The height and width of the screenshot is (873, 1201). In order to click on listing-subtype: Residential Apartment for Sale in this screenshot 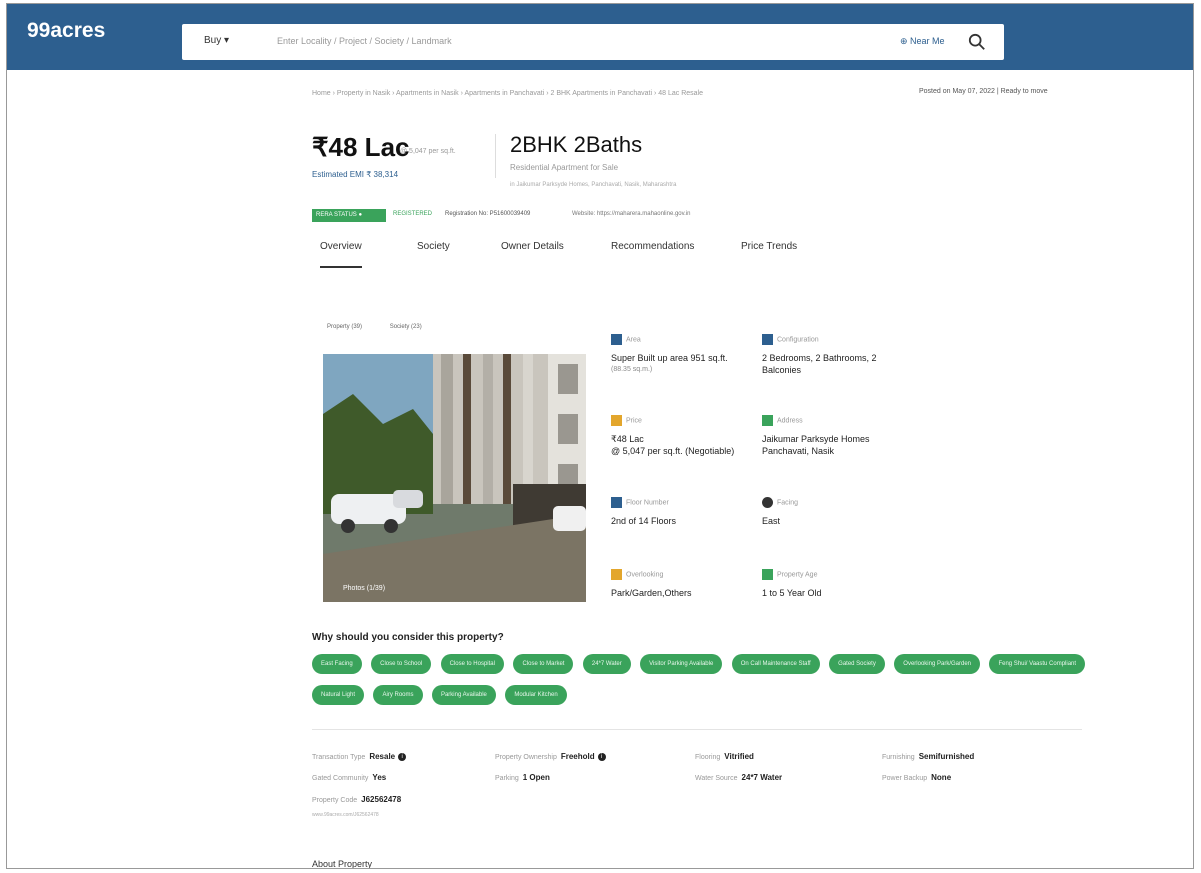, I will do `click(564, 167)`.